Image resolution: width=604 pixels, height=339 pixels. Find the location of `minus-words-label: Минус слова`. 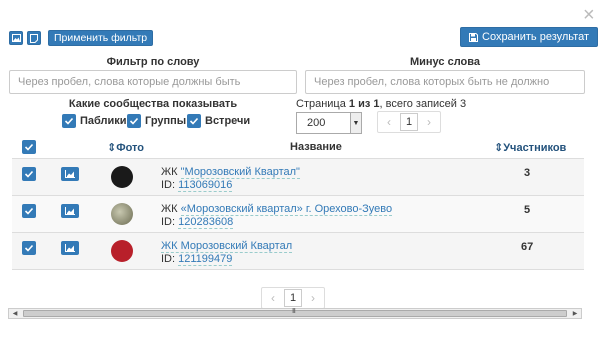

minus-words-label: Минус слова is located at coordinates (444, 62).